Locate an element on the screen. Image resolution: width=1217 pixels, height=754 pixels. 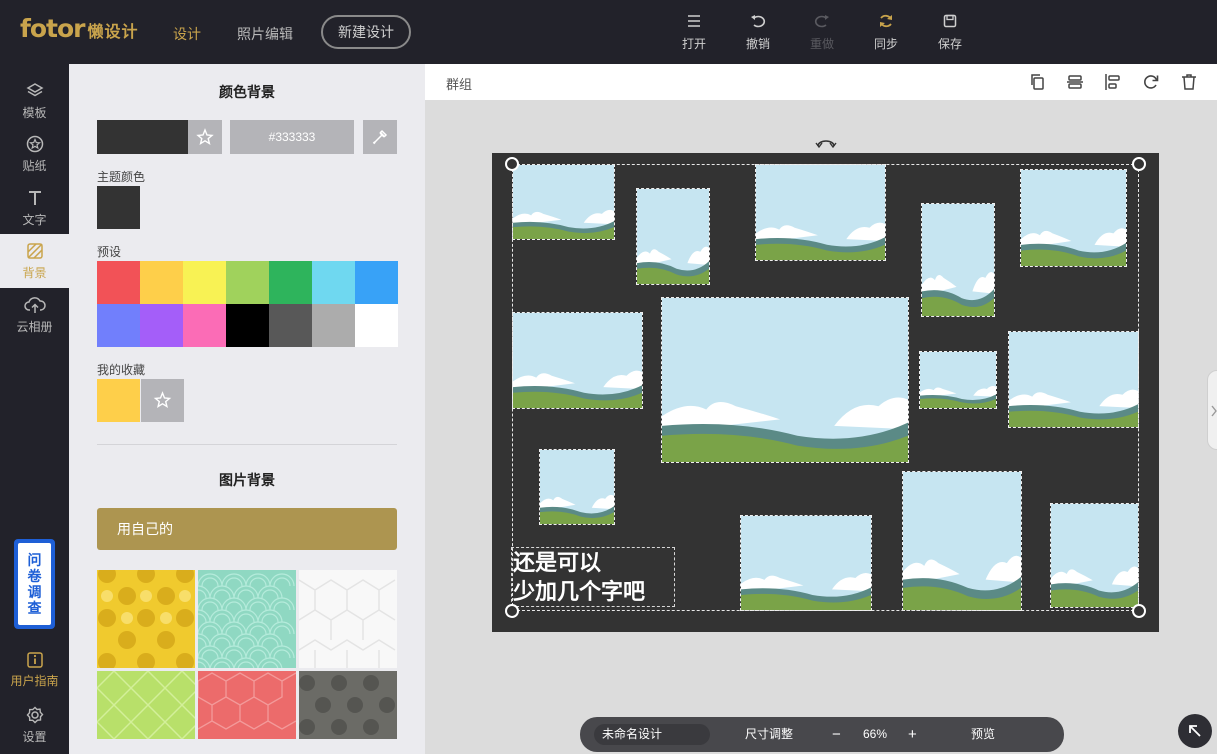
rotate-icon is located at coordinates (1151, 82).